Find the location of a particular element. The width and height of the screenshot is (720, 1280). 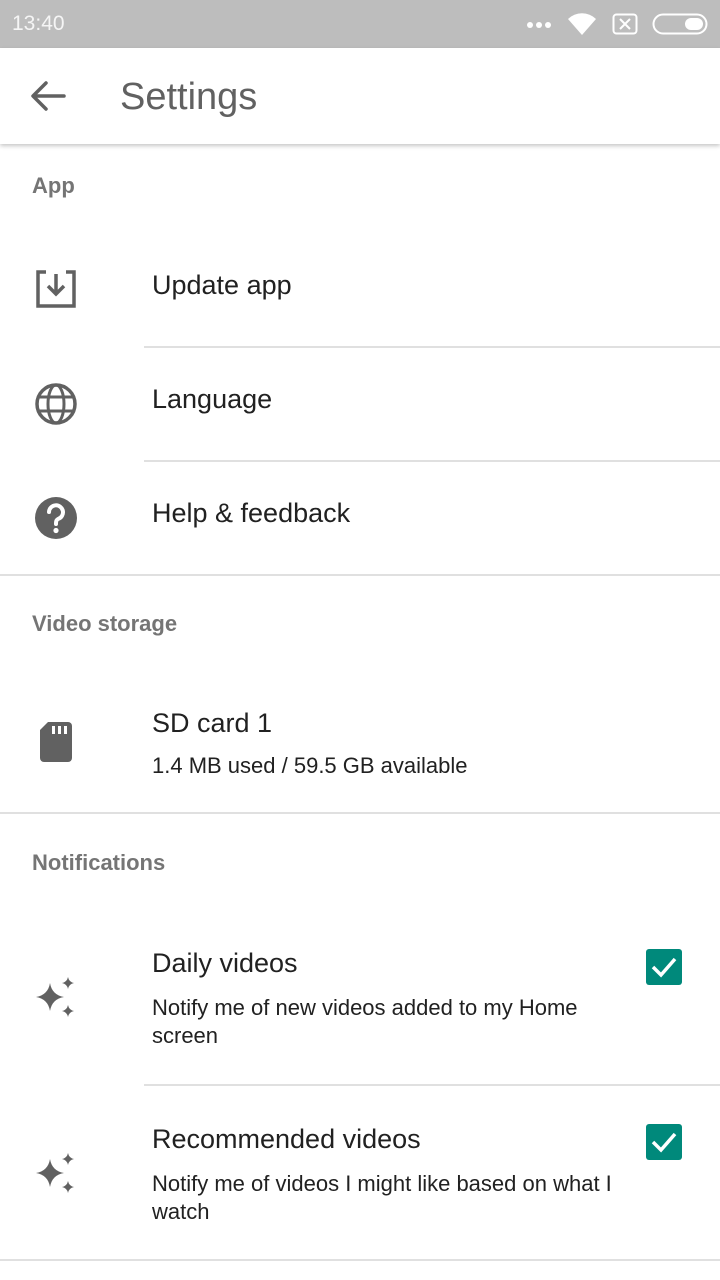

help-icon is located at coordinates (56, 518).